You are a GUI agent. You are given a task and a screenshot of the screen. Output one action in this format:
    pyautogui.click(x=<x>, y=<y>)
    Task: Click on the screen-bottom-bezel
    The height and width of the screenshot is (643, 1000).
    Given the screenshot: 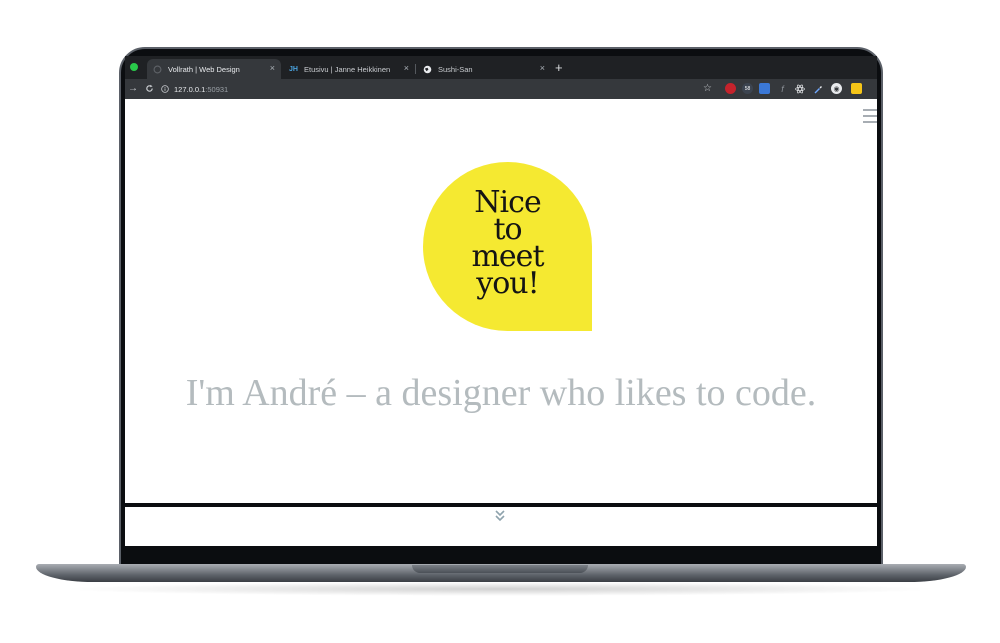 What is the action you would take?
    pyautogui.click(x=501, y=505)
    